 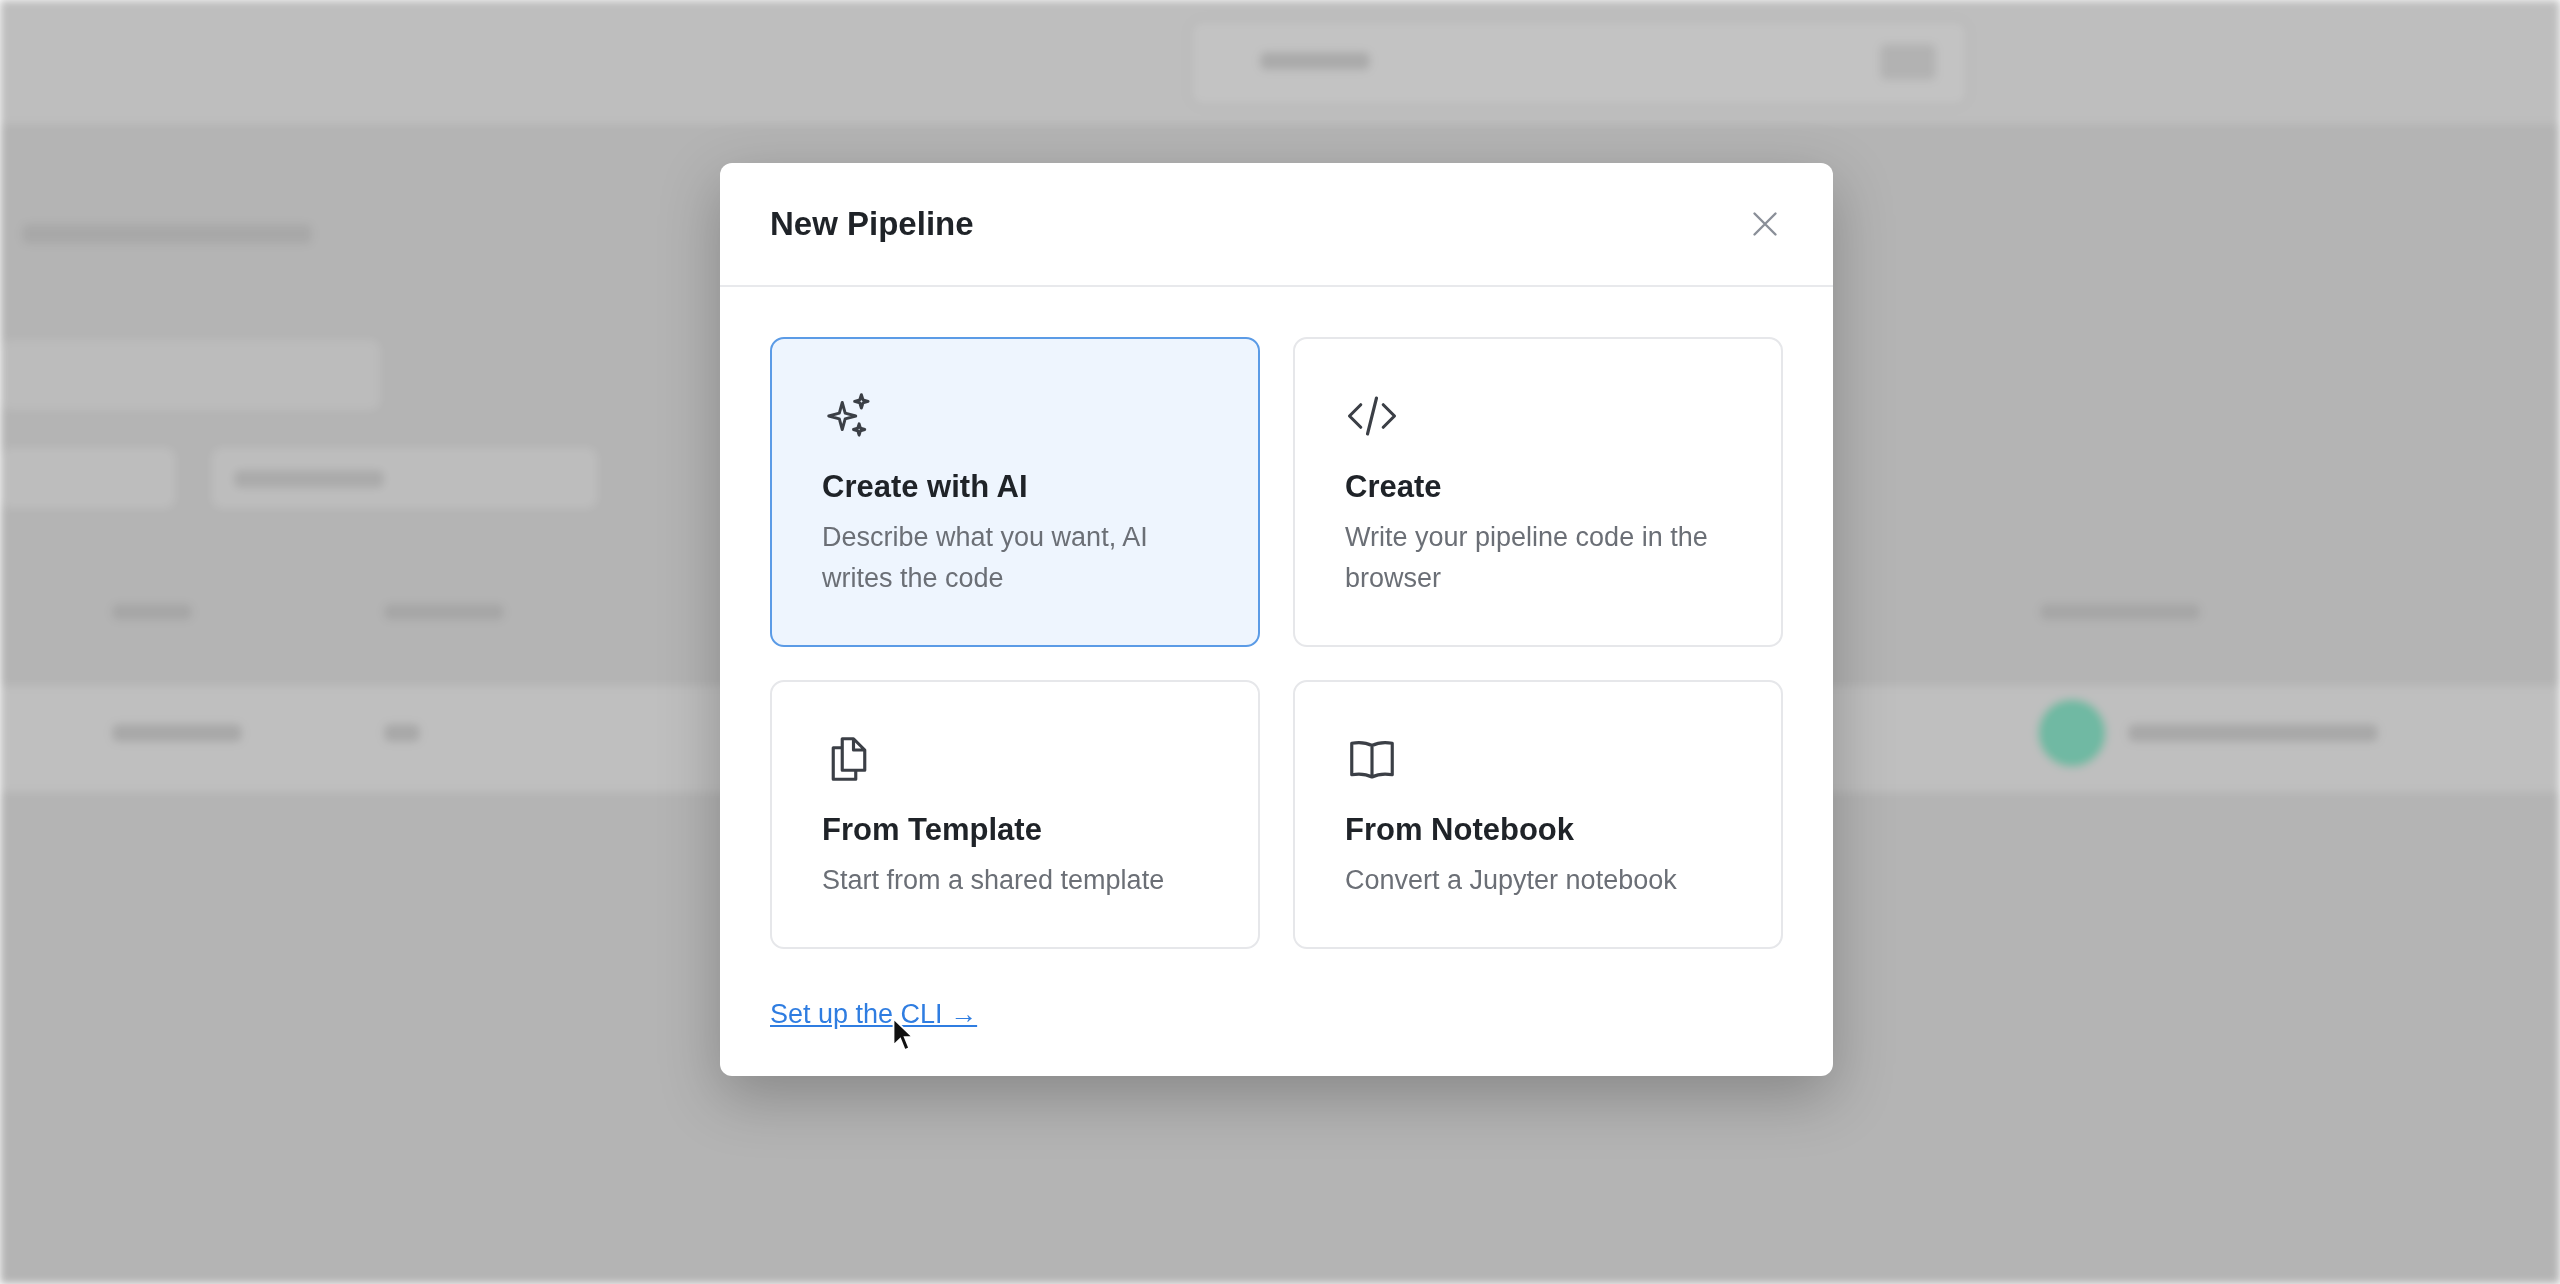 What do you see at coordinates (1527, 558) in the screenshot?
I see `option-description: Write your pipeline code in the browser` at bounding box center [1527, 558].